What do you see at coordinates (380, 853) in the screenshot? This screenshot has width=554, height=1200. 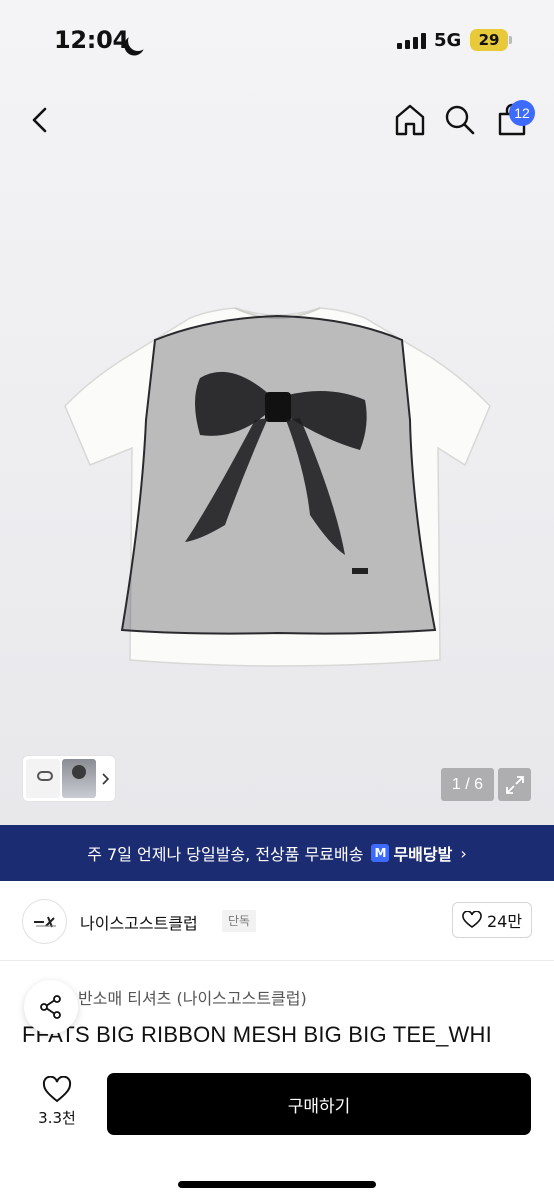 I see `promo-badge-icon: M` at bounding box center [380, 853].